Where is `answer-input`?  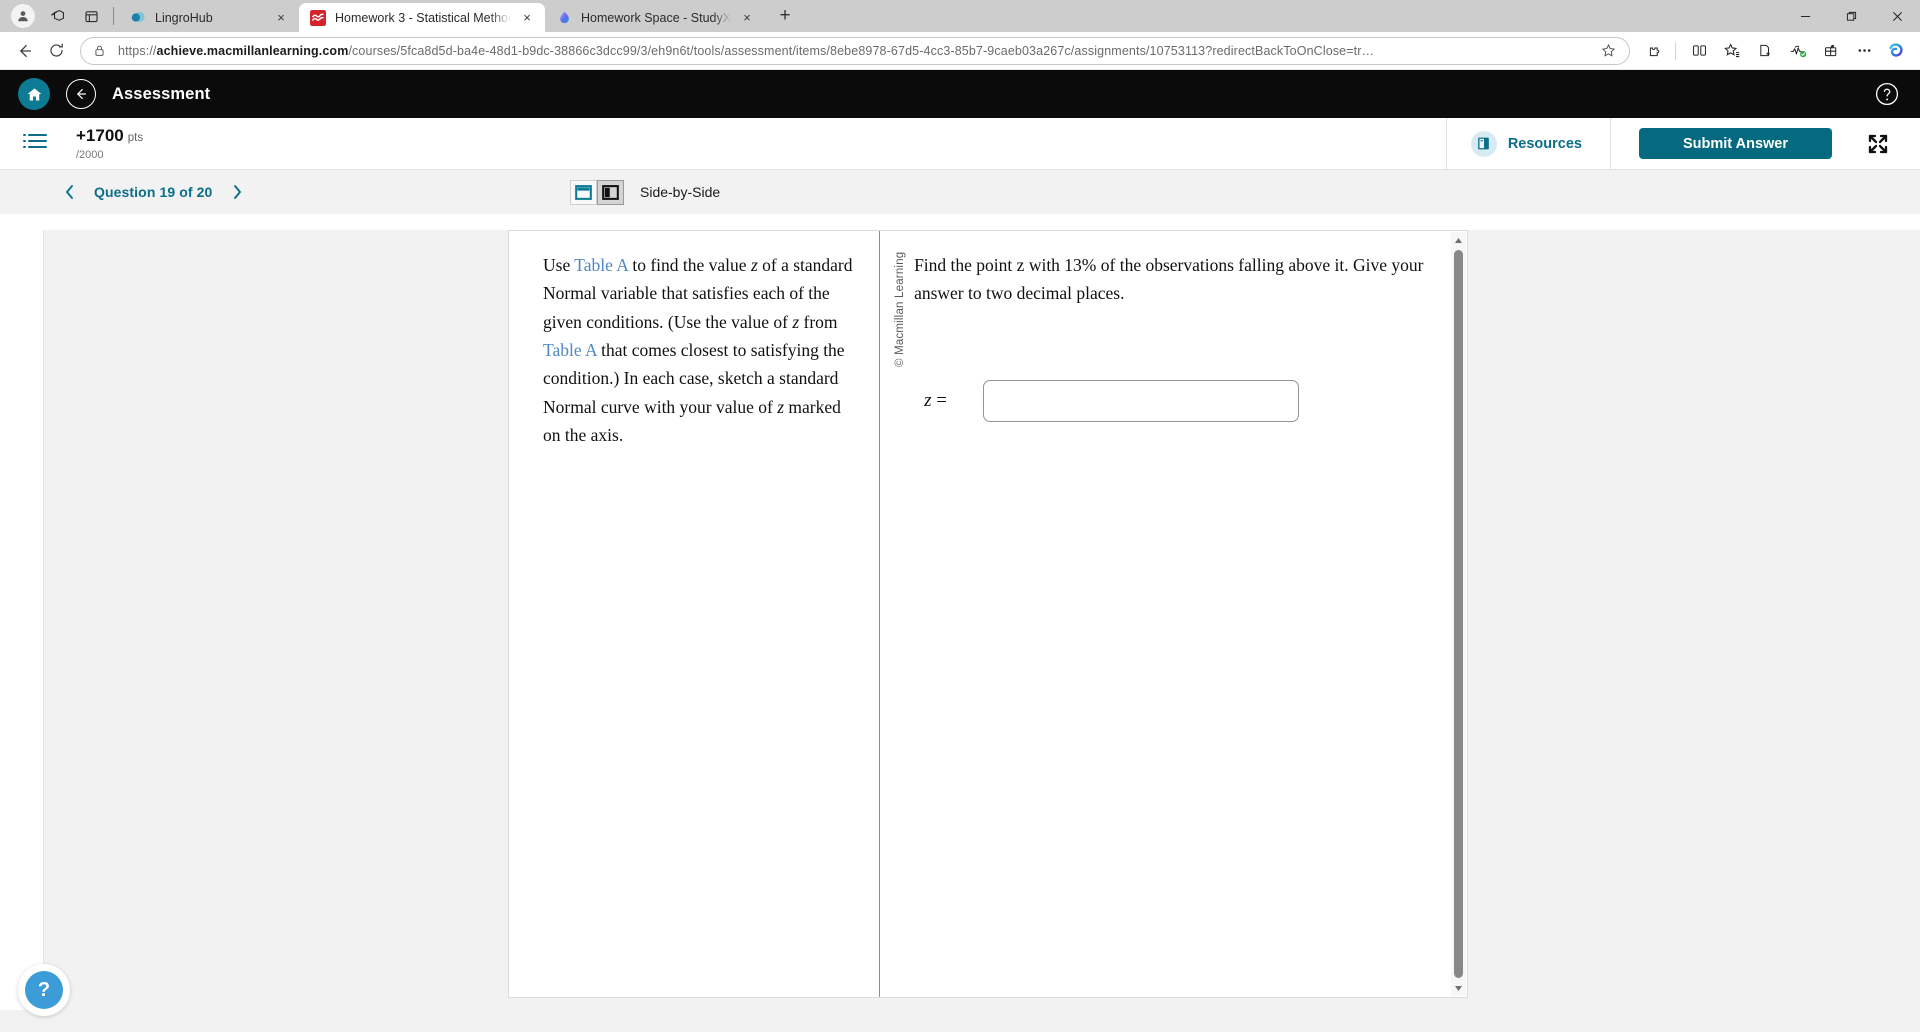 answer-input is located at coordinates (1140, 400).